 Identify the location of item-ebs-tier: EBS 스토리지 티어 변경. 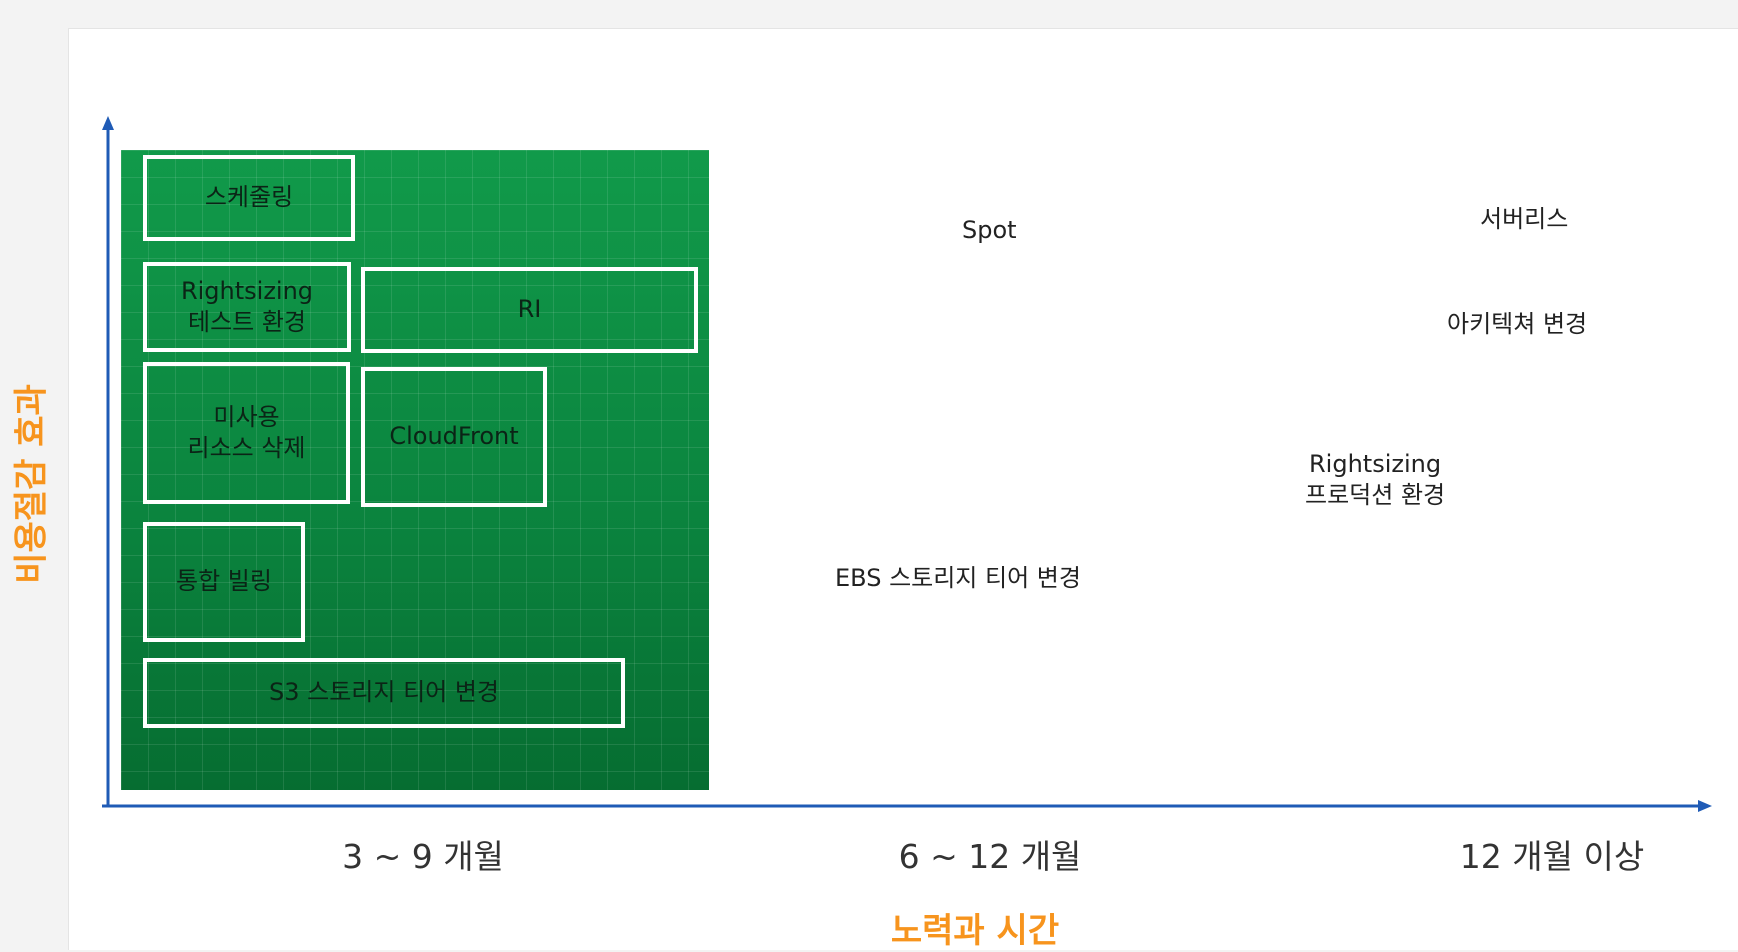
(958, 578).